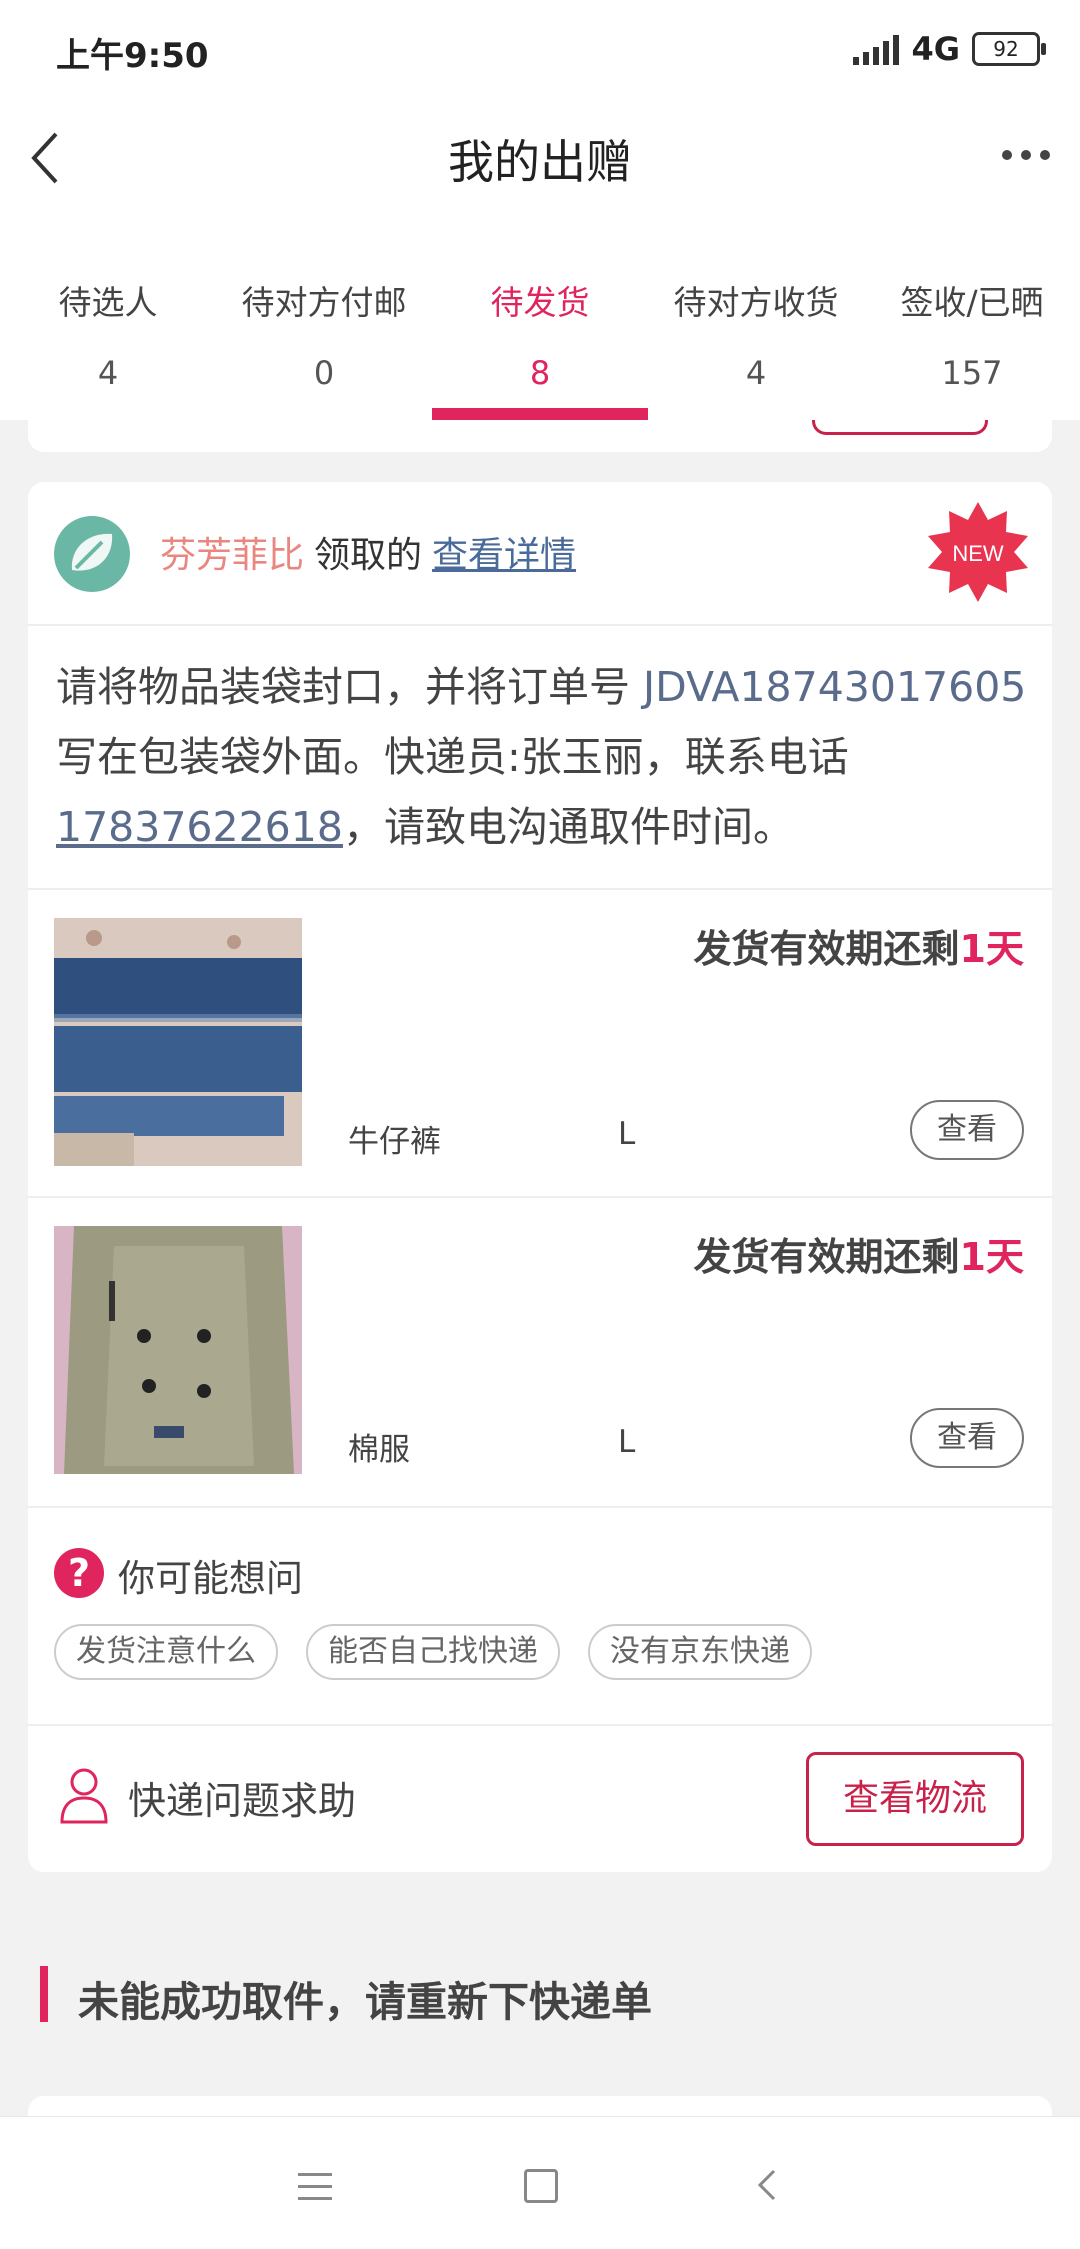 The width and height of the screenshot is (1080, 2249). Describe the element at coordinates (540, 1351) in the screenshot. I see `item-row: 发货有效期还剩1天 棉服 L 查看` at that location.